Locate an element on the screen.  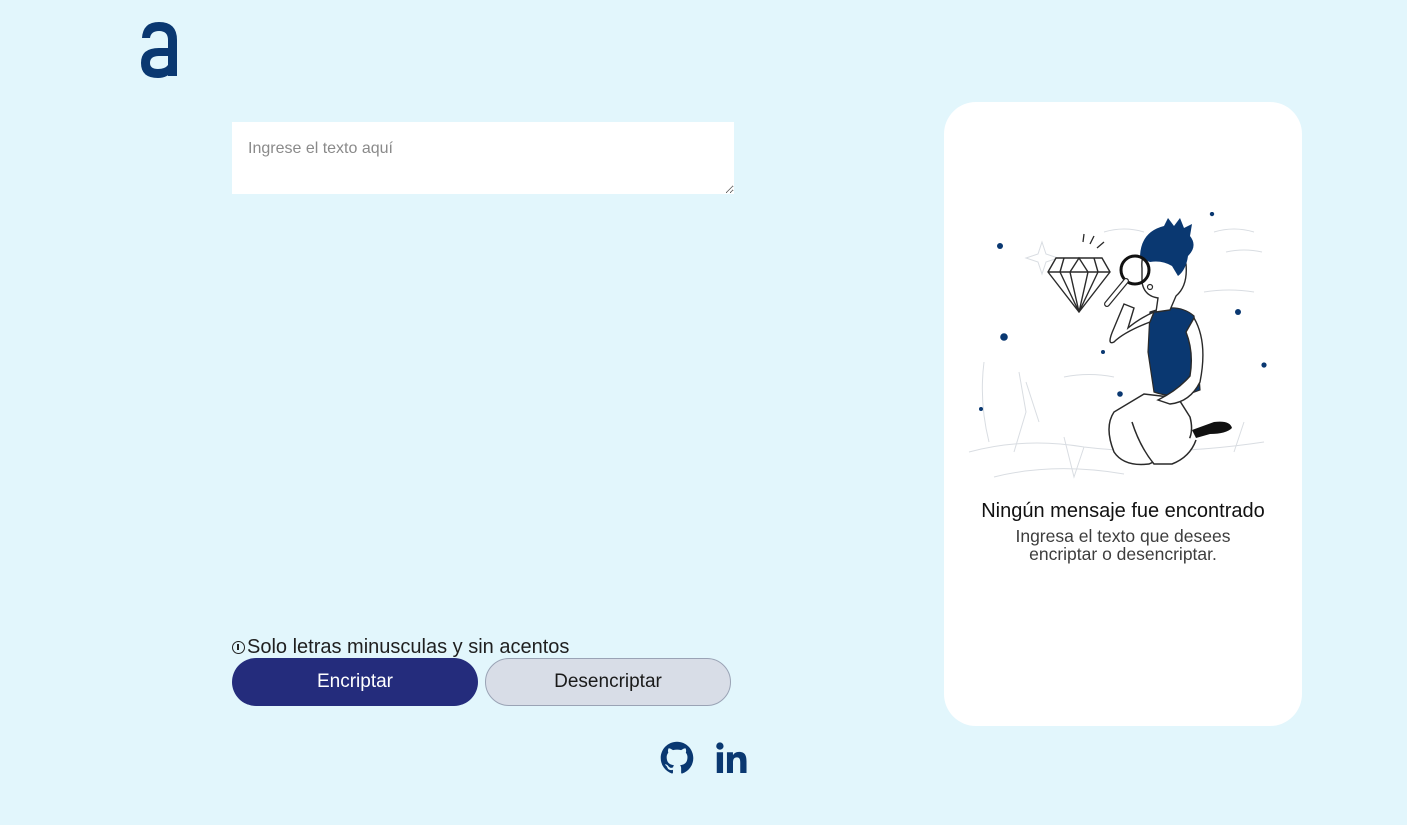
linkedin-icon is located at coordinates (731, 758).